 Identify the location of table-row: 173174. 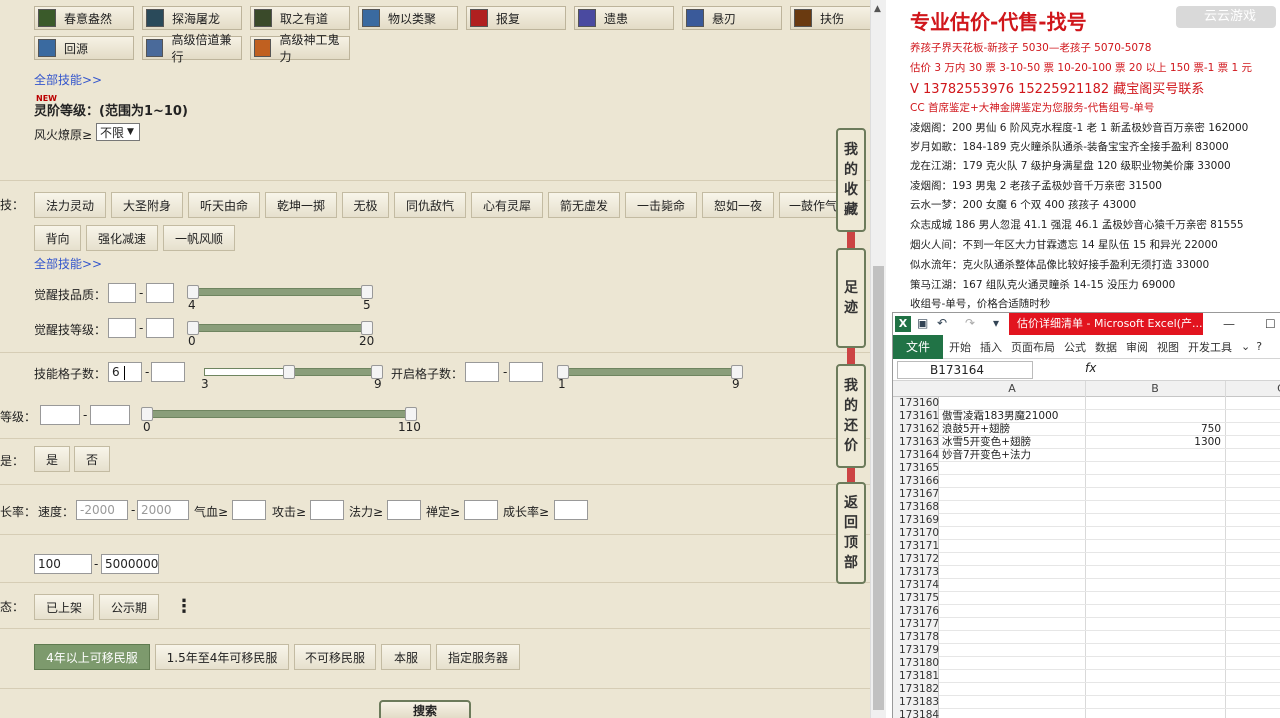
(1086, 585).